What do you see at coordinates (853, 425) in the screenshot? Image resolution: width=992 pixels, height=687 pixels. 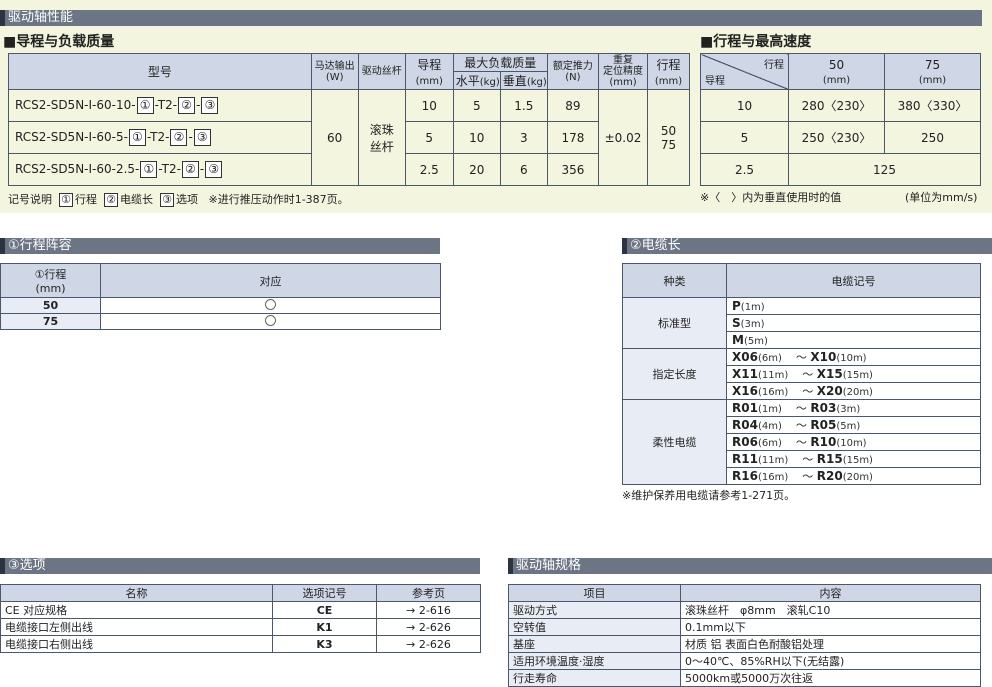 I see `cable-code: R04(4m) ～ R05(5m)` at bounding box center [853, 425].